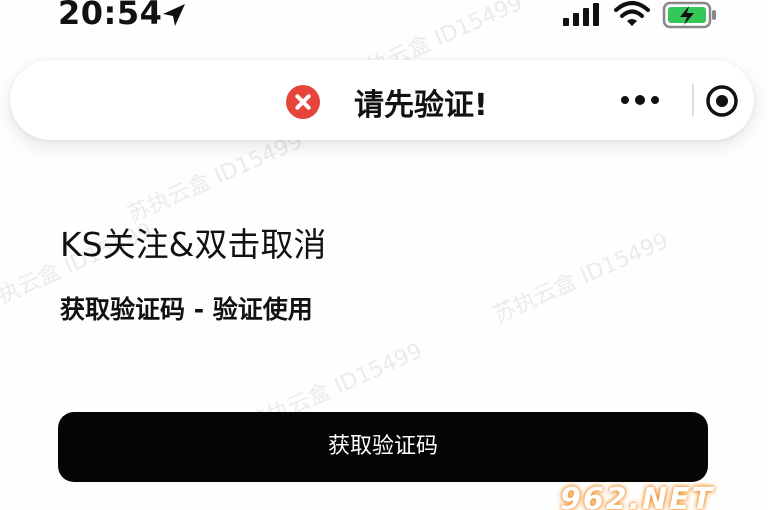 This screenshot has height=510, width=768. I want to click on status-time: 20:54, so click(110, 16).